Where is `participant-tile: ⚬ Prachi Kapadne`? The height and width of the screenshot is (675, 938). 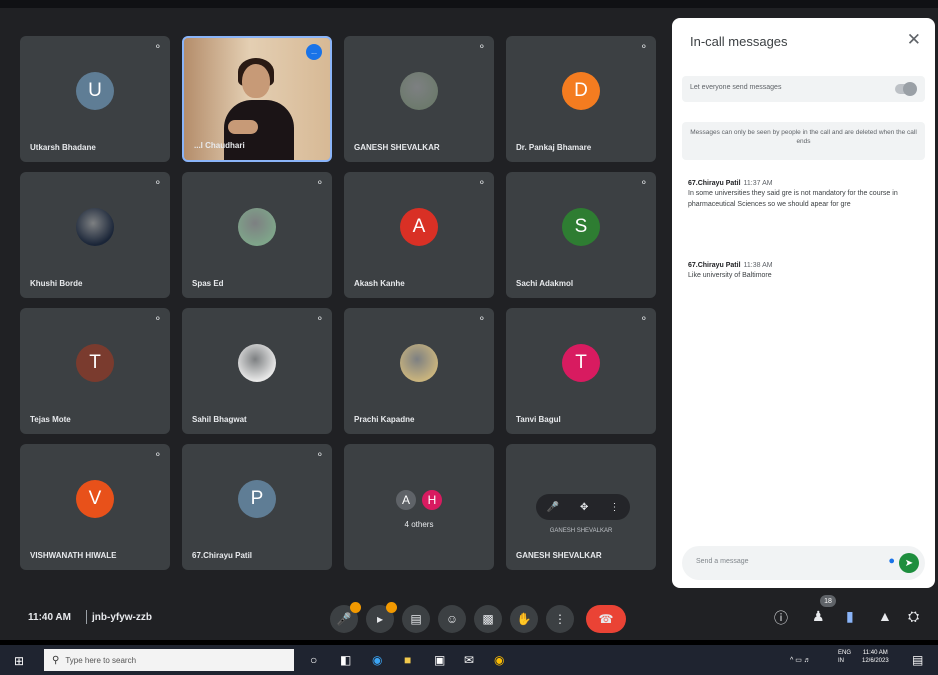 participant-tile: ⚬ Prachi Kapadne is located at coordinates (419, 371).